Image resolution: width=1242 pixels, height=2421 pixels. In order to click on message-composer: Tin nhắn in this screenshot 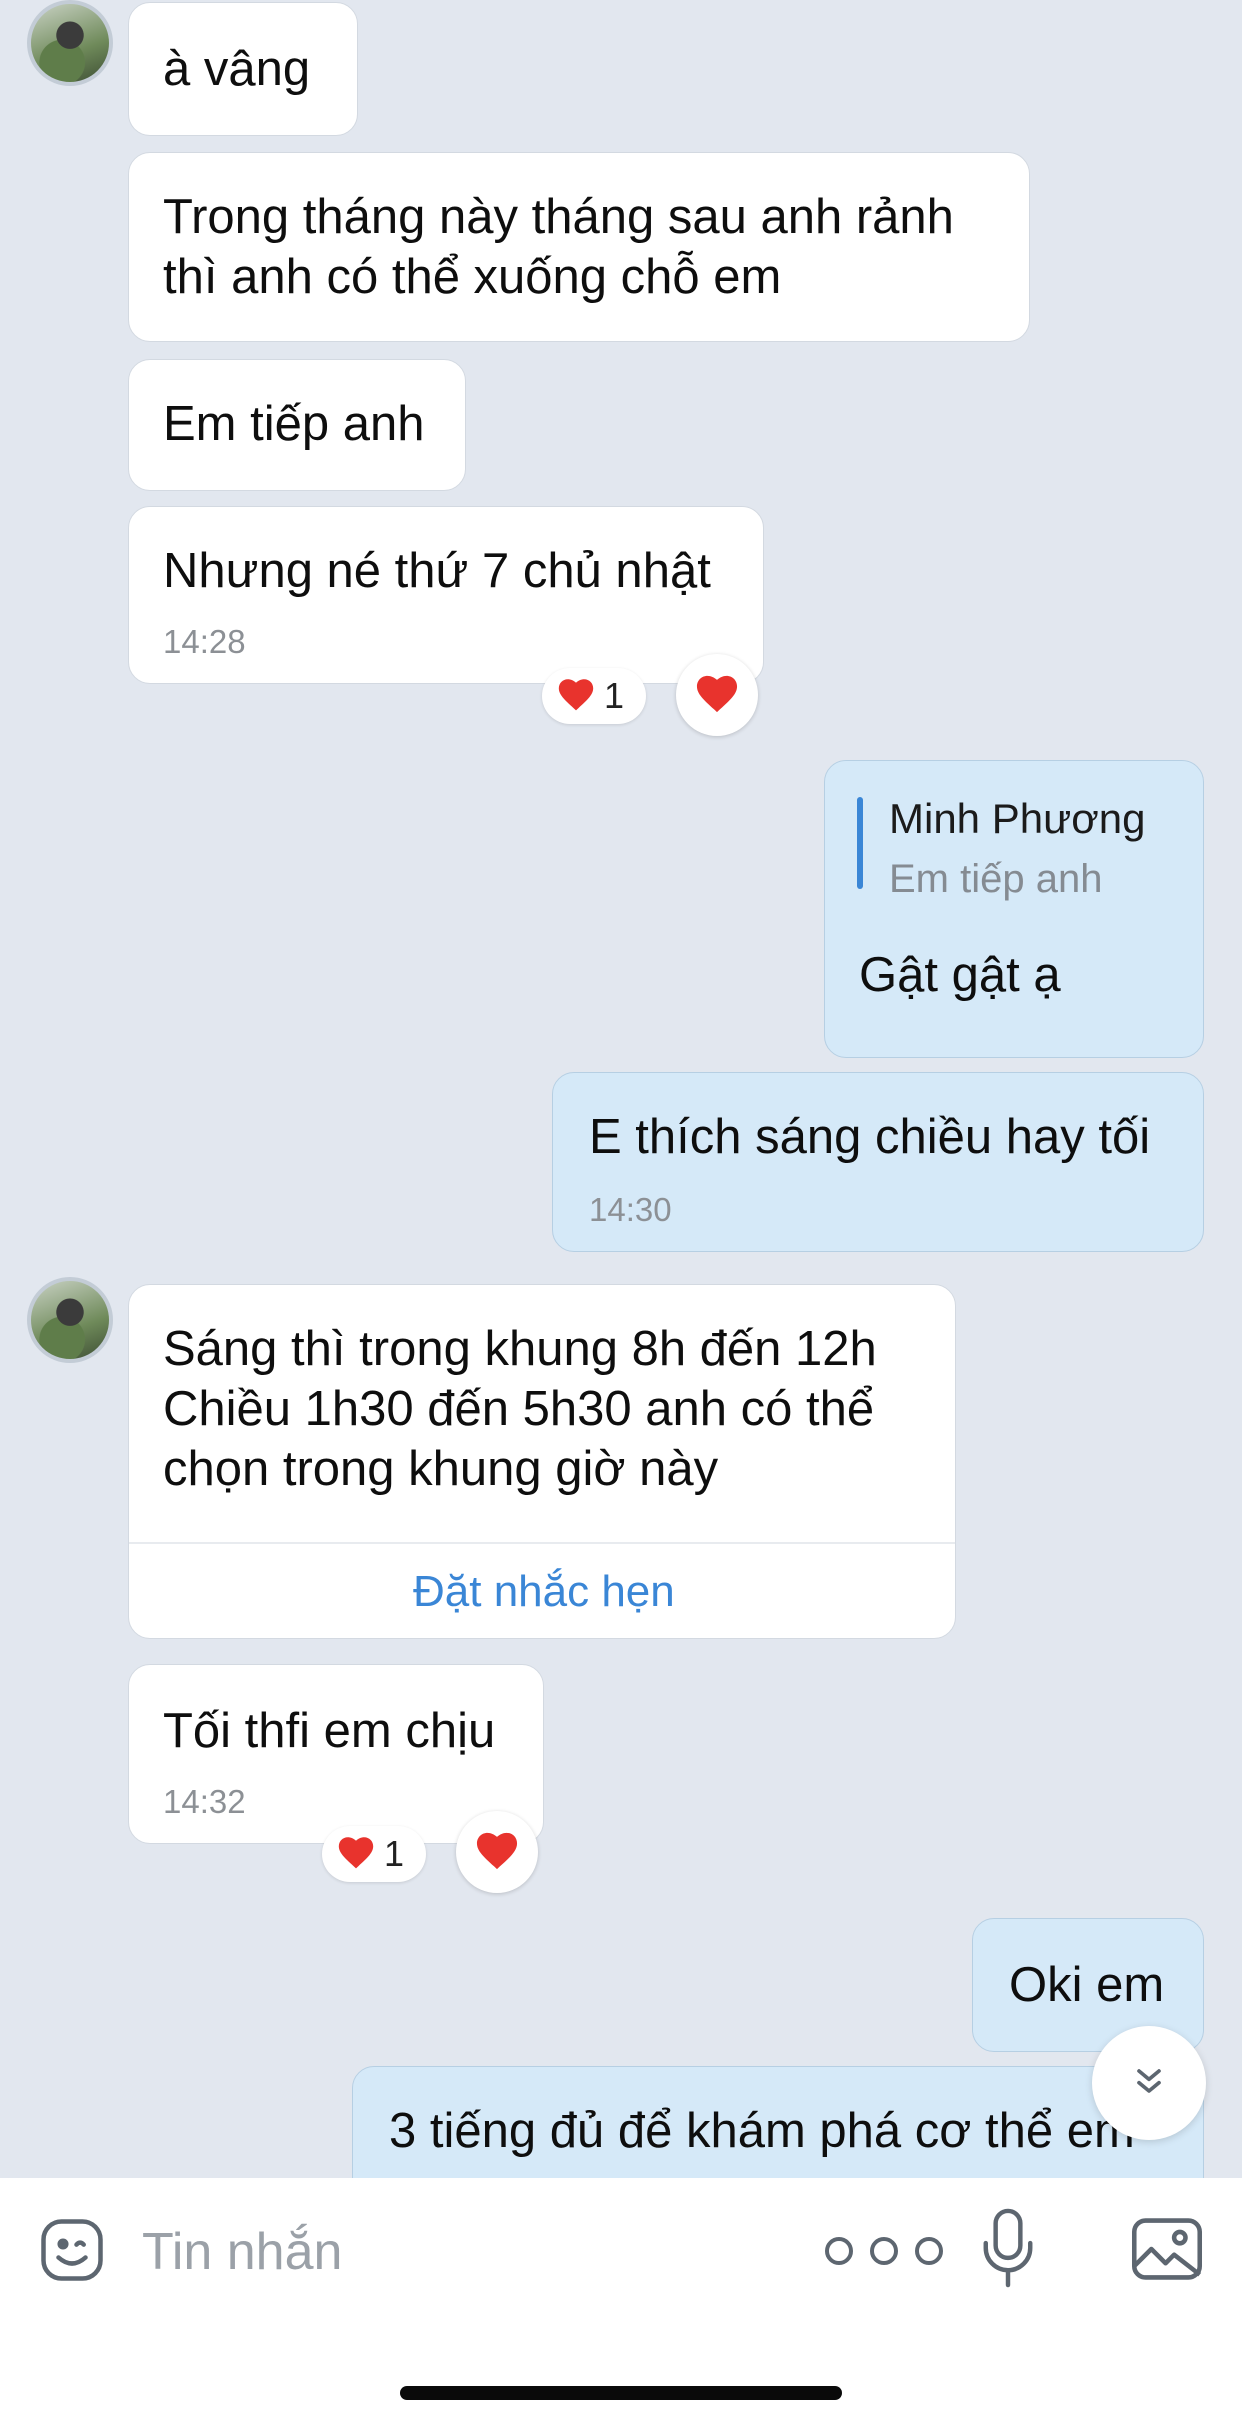, I will do `click(621, 2299)`.